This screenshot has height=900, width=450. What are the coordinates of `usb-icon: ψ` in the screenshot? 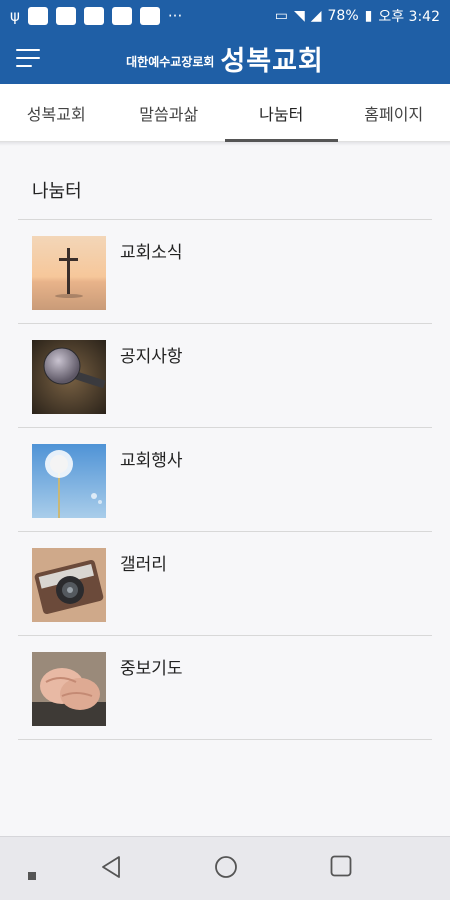 It's located at (15, 16).